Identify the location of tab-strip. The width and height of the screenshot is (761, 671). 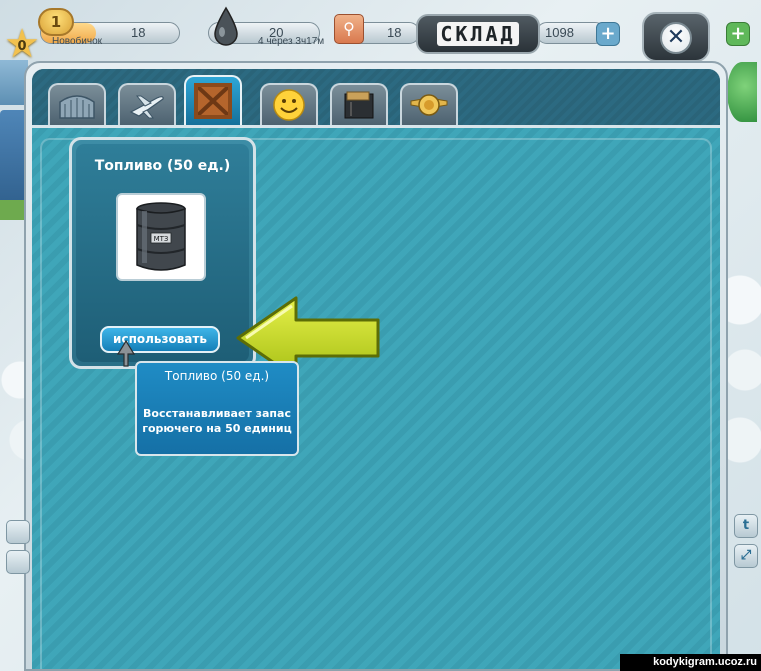
(376, 97).